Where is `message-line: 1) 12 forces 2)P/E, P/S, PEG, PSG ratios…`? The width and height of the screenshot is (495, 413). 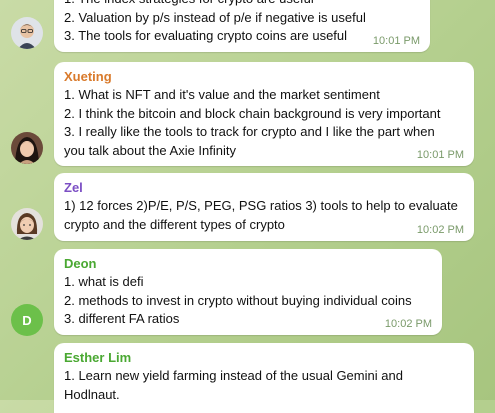 message-line: 1) 12 forces 2)P/E, P/S, PEG, PSG ratios… is located at coordinates (261, 205).